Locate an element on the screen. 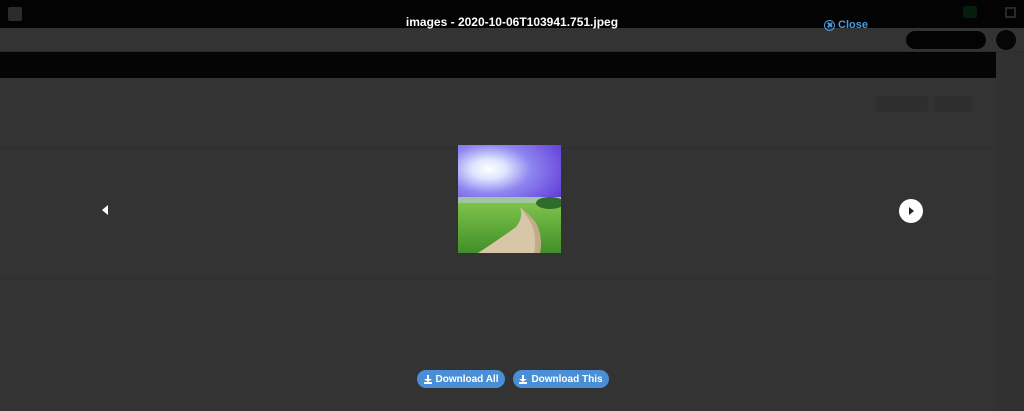 Image resolution: width=1024 pixels, height=411 pixels. close-label: Close is located at coordinates (853, 25).